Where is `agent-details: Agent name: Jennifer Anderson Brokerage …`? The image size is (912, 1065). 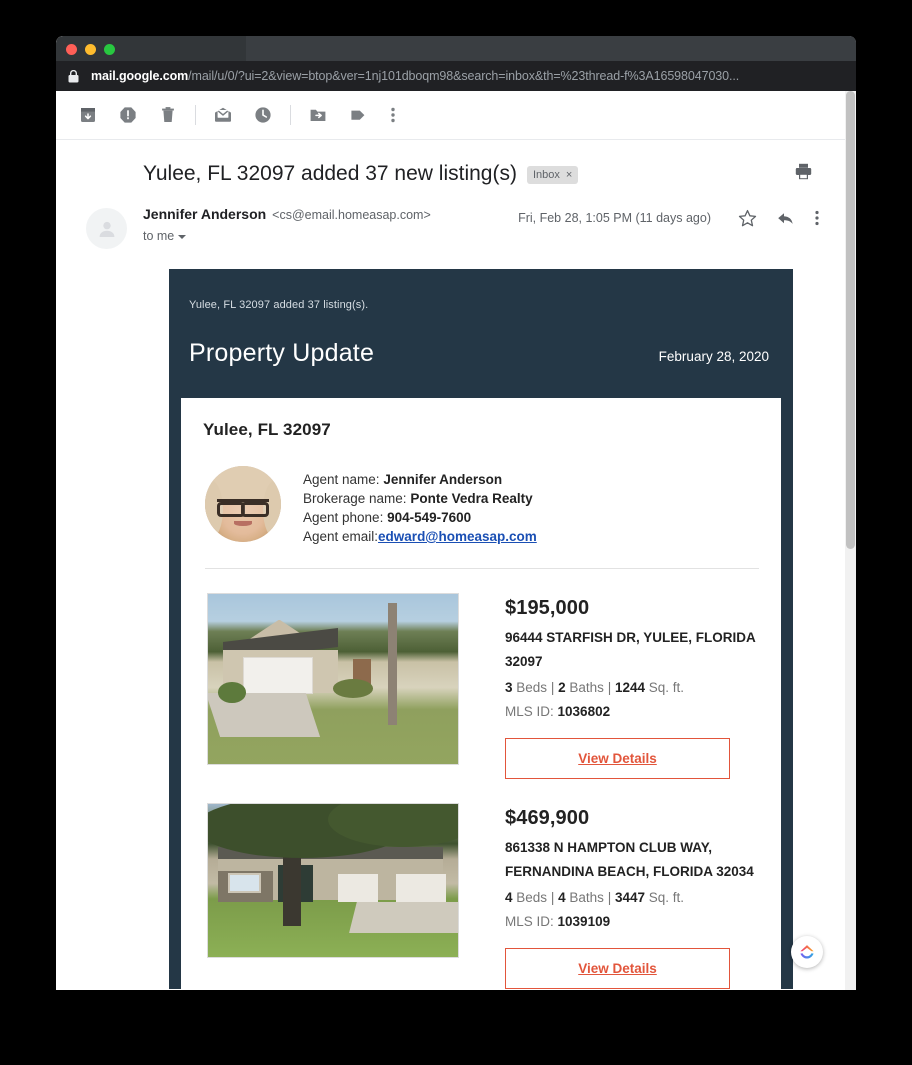
agent-details: Agent name: Jennifer Anderson Brokerage … is located at coordinates (420, 506).